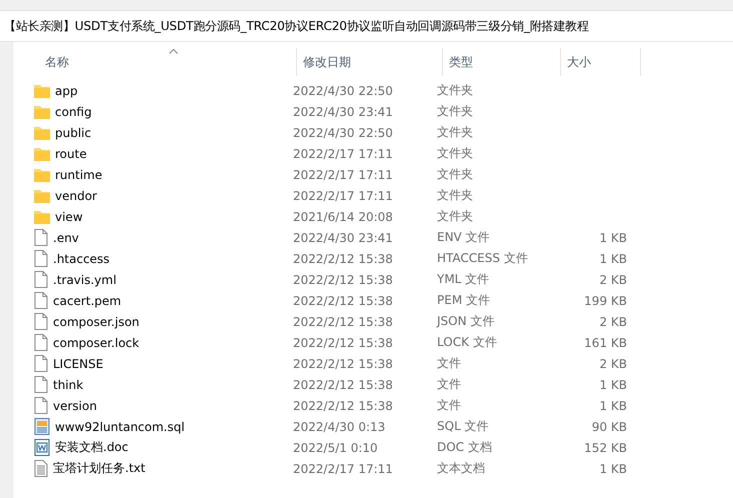 The image size is (733, 498). I want to click on file-name: cacert.pem, so click(87, 301).